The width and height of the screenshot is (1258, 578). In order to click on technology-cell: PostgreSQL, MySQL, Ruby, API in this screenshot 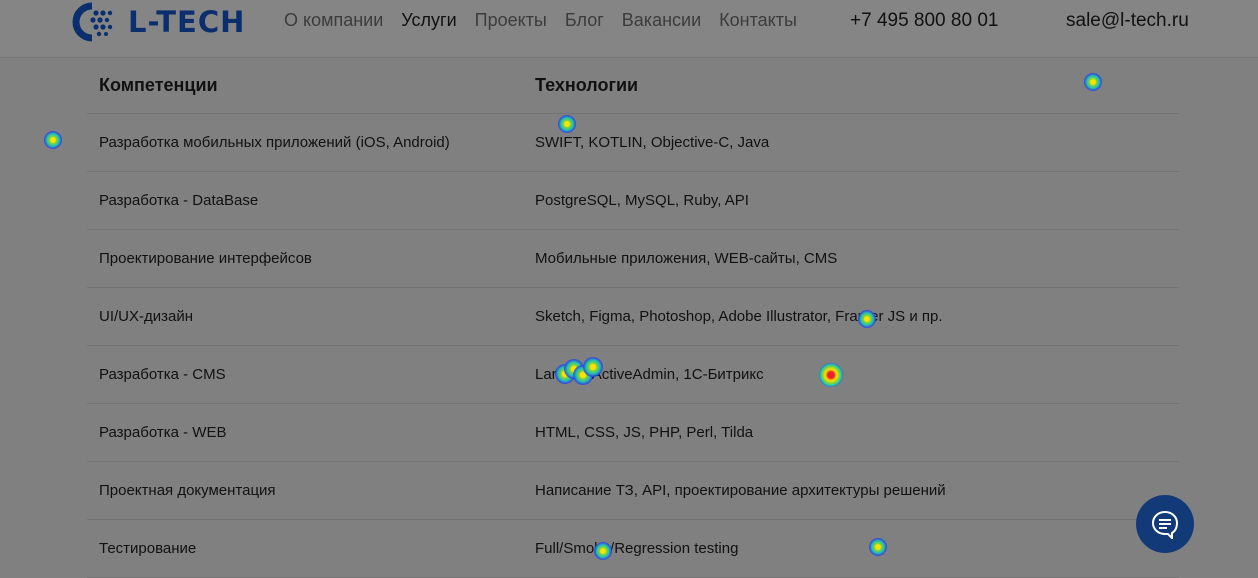, I will do `click(642, 200)`.